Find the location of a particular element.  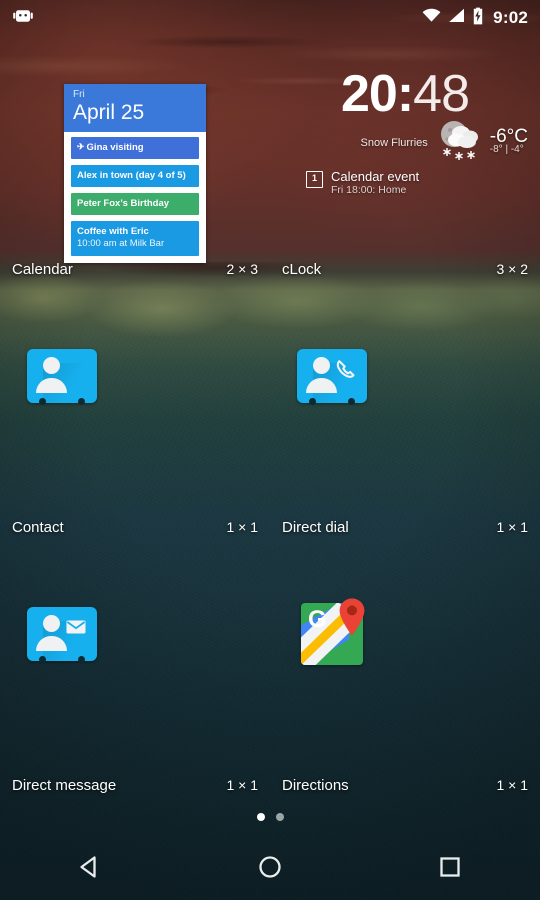

calendar-event-item: Peter Fox’s Birthday is located at coordinates (135, 204).